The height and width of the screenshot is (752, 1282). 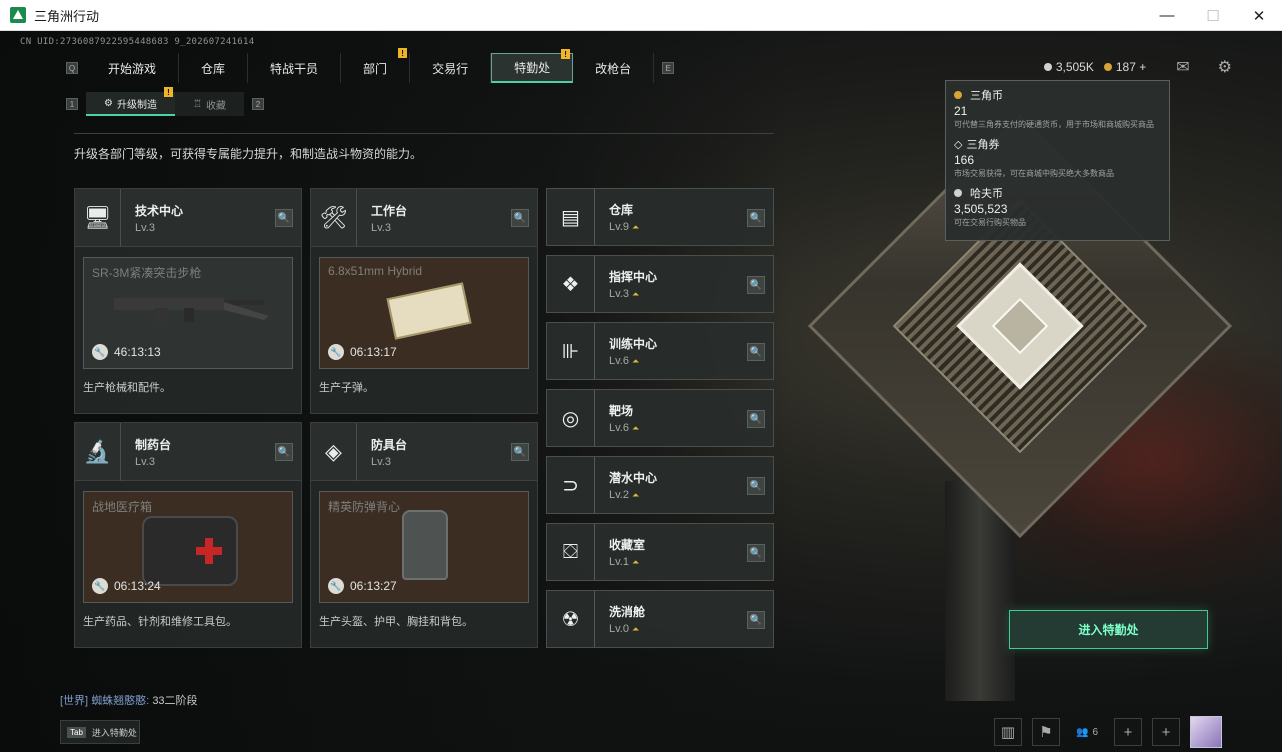 I want to click on tooltip-item-value: 166, so click(x=964, y=160).